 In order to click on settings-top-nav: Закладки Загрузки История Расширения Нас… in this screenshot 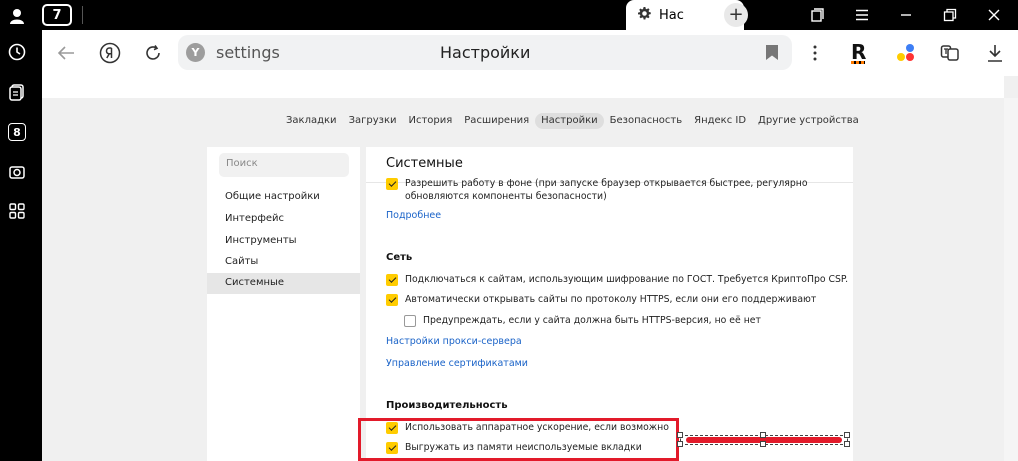, I will do `click(572, 121)`.